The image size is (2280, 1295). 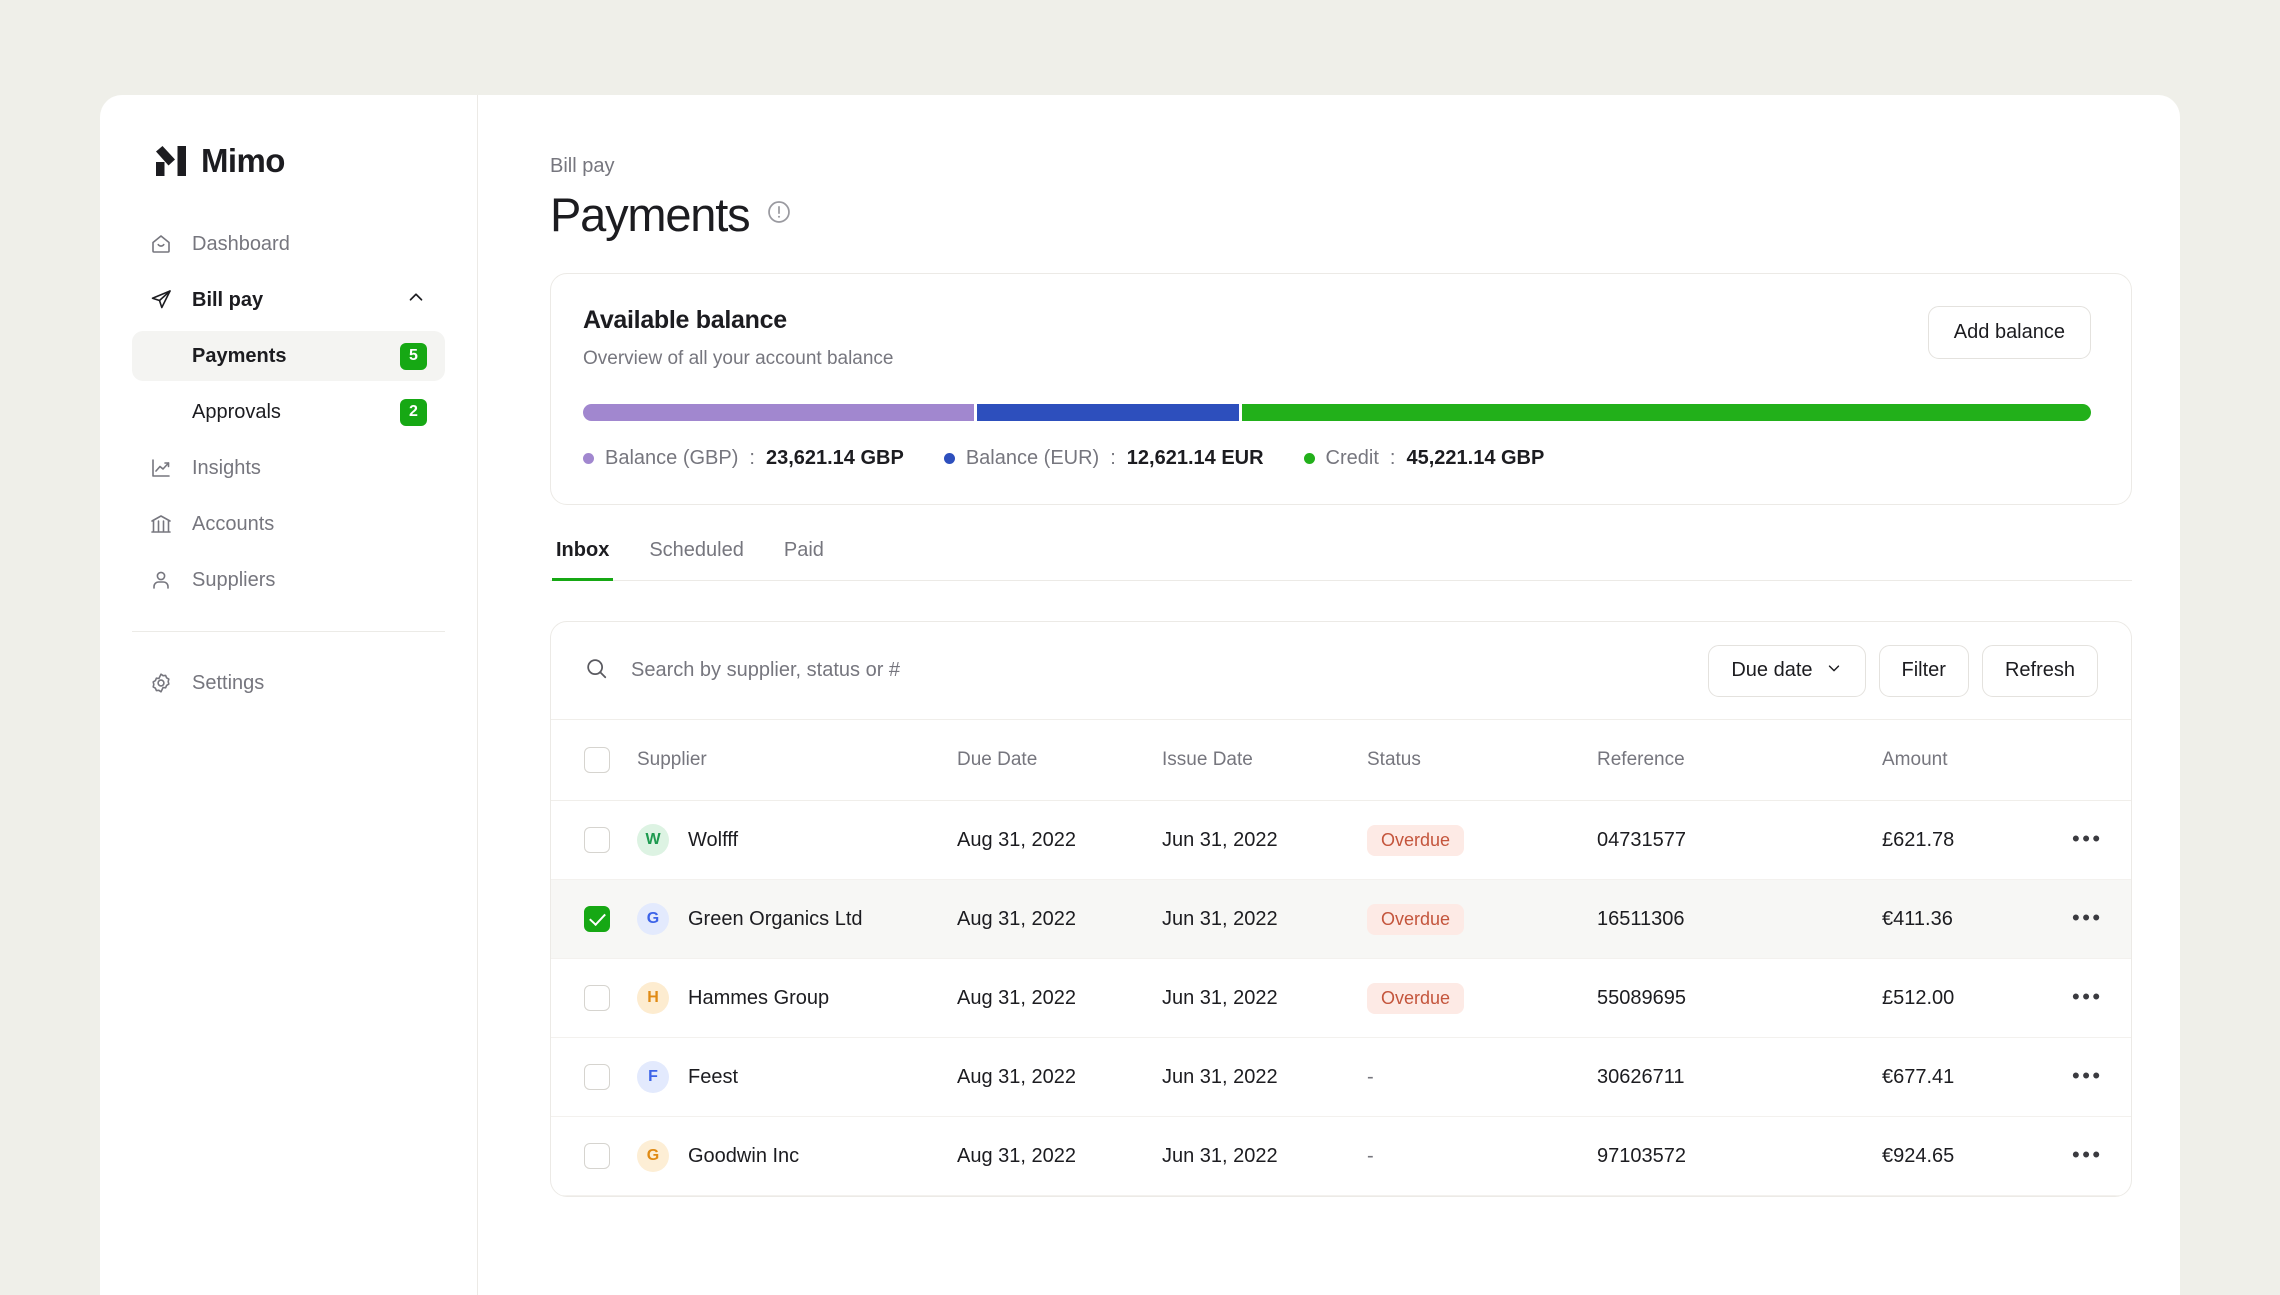 What do you see at coordinates (1264, 761) in the screenshot?
I see `column-header-issue-date: Issue Date` at bounding box center [1264, 761].